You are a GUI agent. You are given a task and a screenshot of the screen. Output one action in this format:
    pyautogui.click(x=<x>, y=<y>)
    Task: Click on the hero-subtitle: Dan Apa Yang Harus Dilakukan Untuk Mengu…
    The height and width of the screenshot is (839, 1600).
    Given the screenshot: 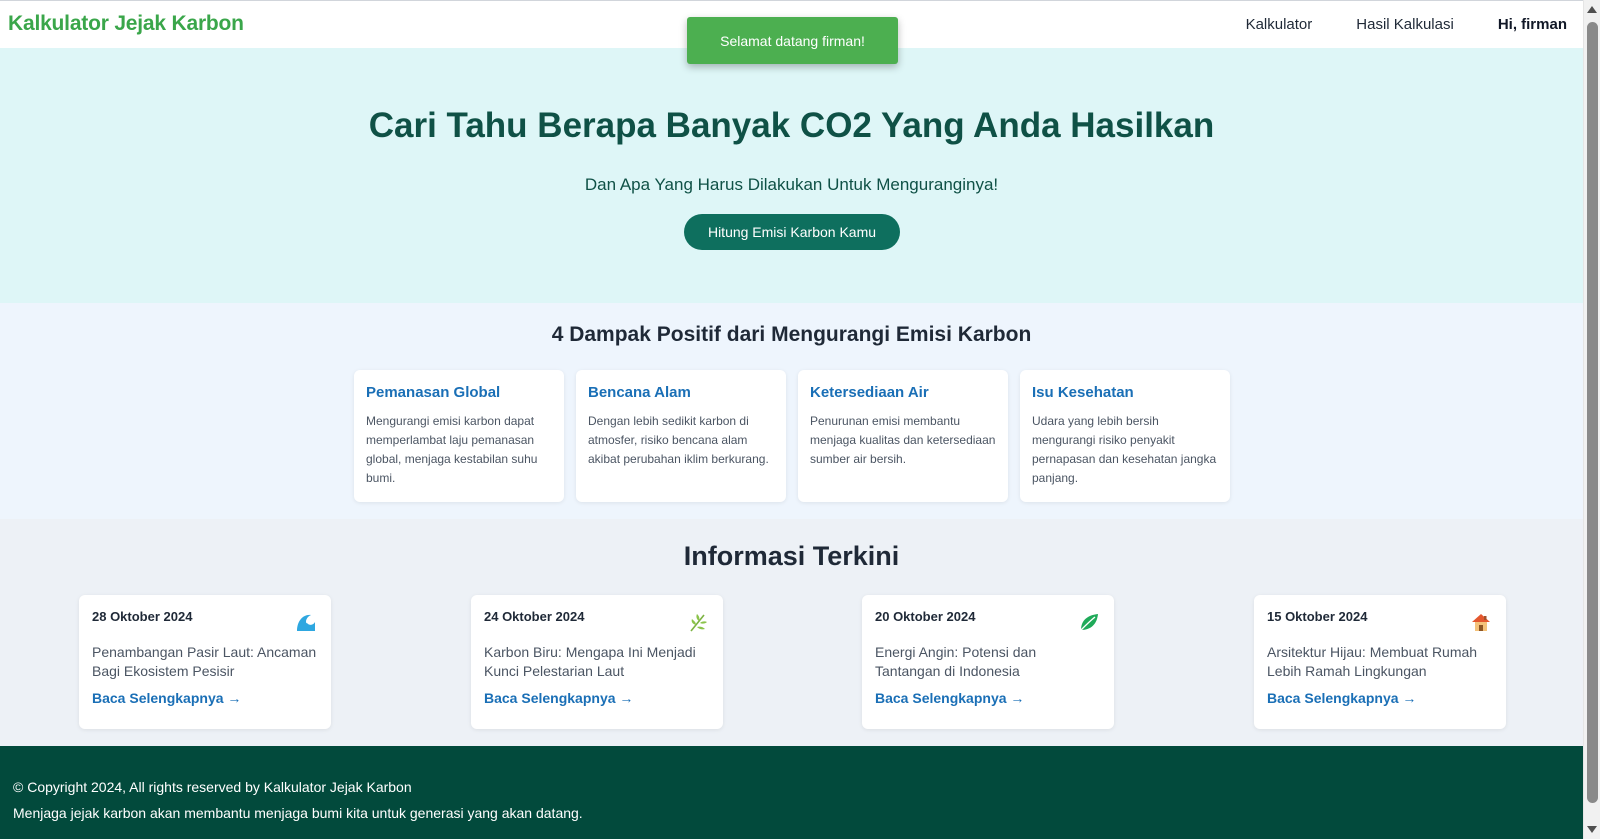 What is the action you would take?
    pyautogui.click(x=791, y=184)
    